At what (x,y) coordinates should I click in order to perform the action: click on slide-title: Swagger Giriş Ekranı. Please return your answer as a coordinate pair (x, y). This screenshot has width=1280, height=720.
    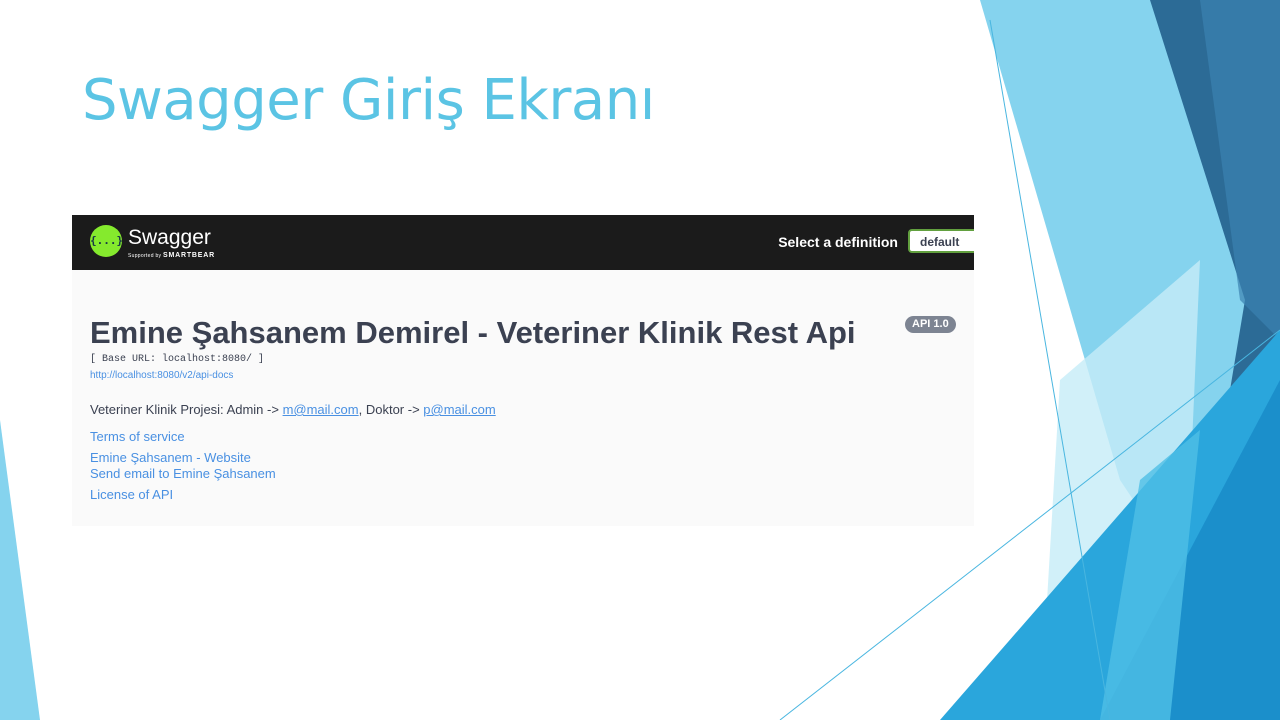
    Looking at the image, I should click on (368, 100).